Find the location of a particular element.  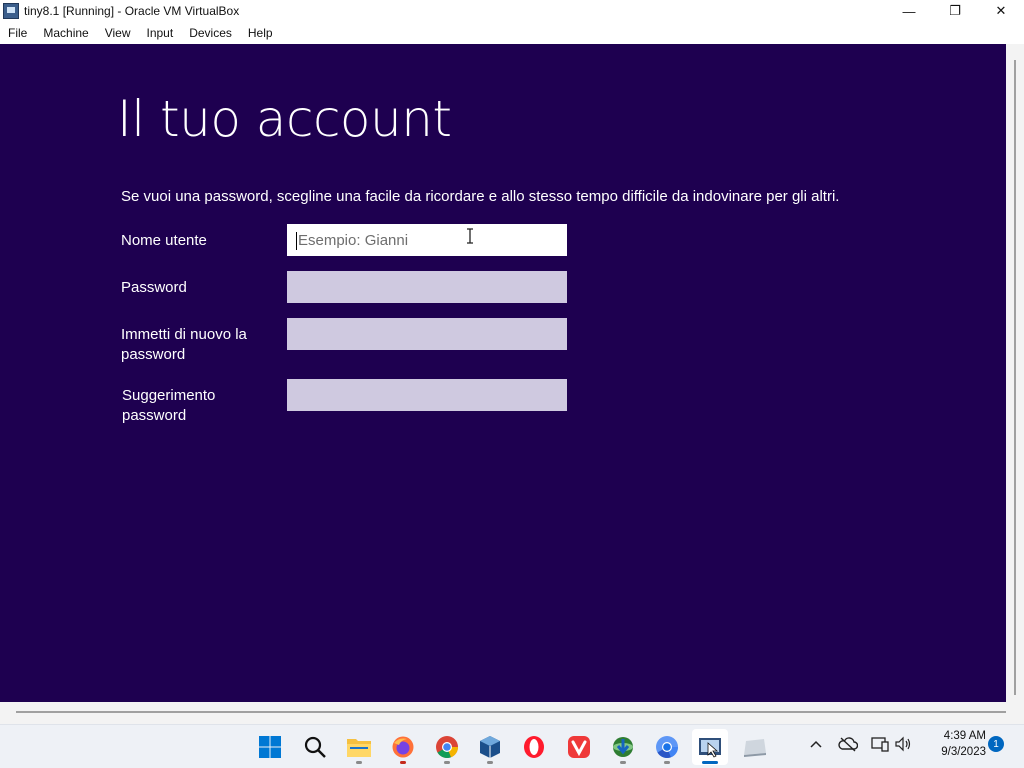

chromium-icon is located at coordinates (667, 747).